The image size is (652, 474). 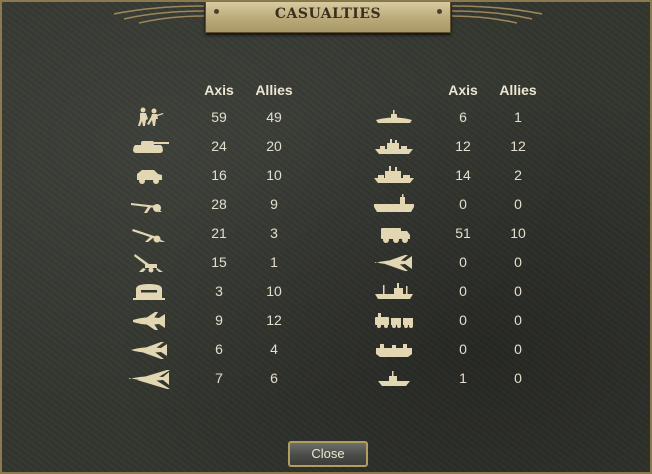 I want to click on axis-casualty-count: 15, so click(x=219, y=262).